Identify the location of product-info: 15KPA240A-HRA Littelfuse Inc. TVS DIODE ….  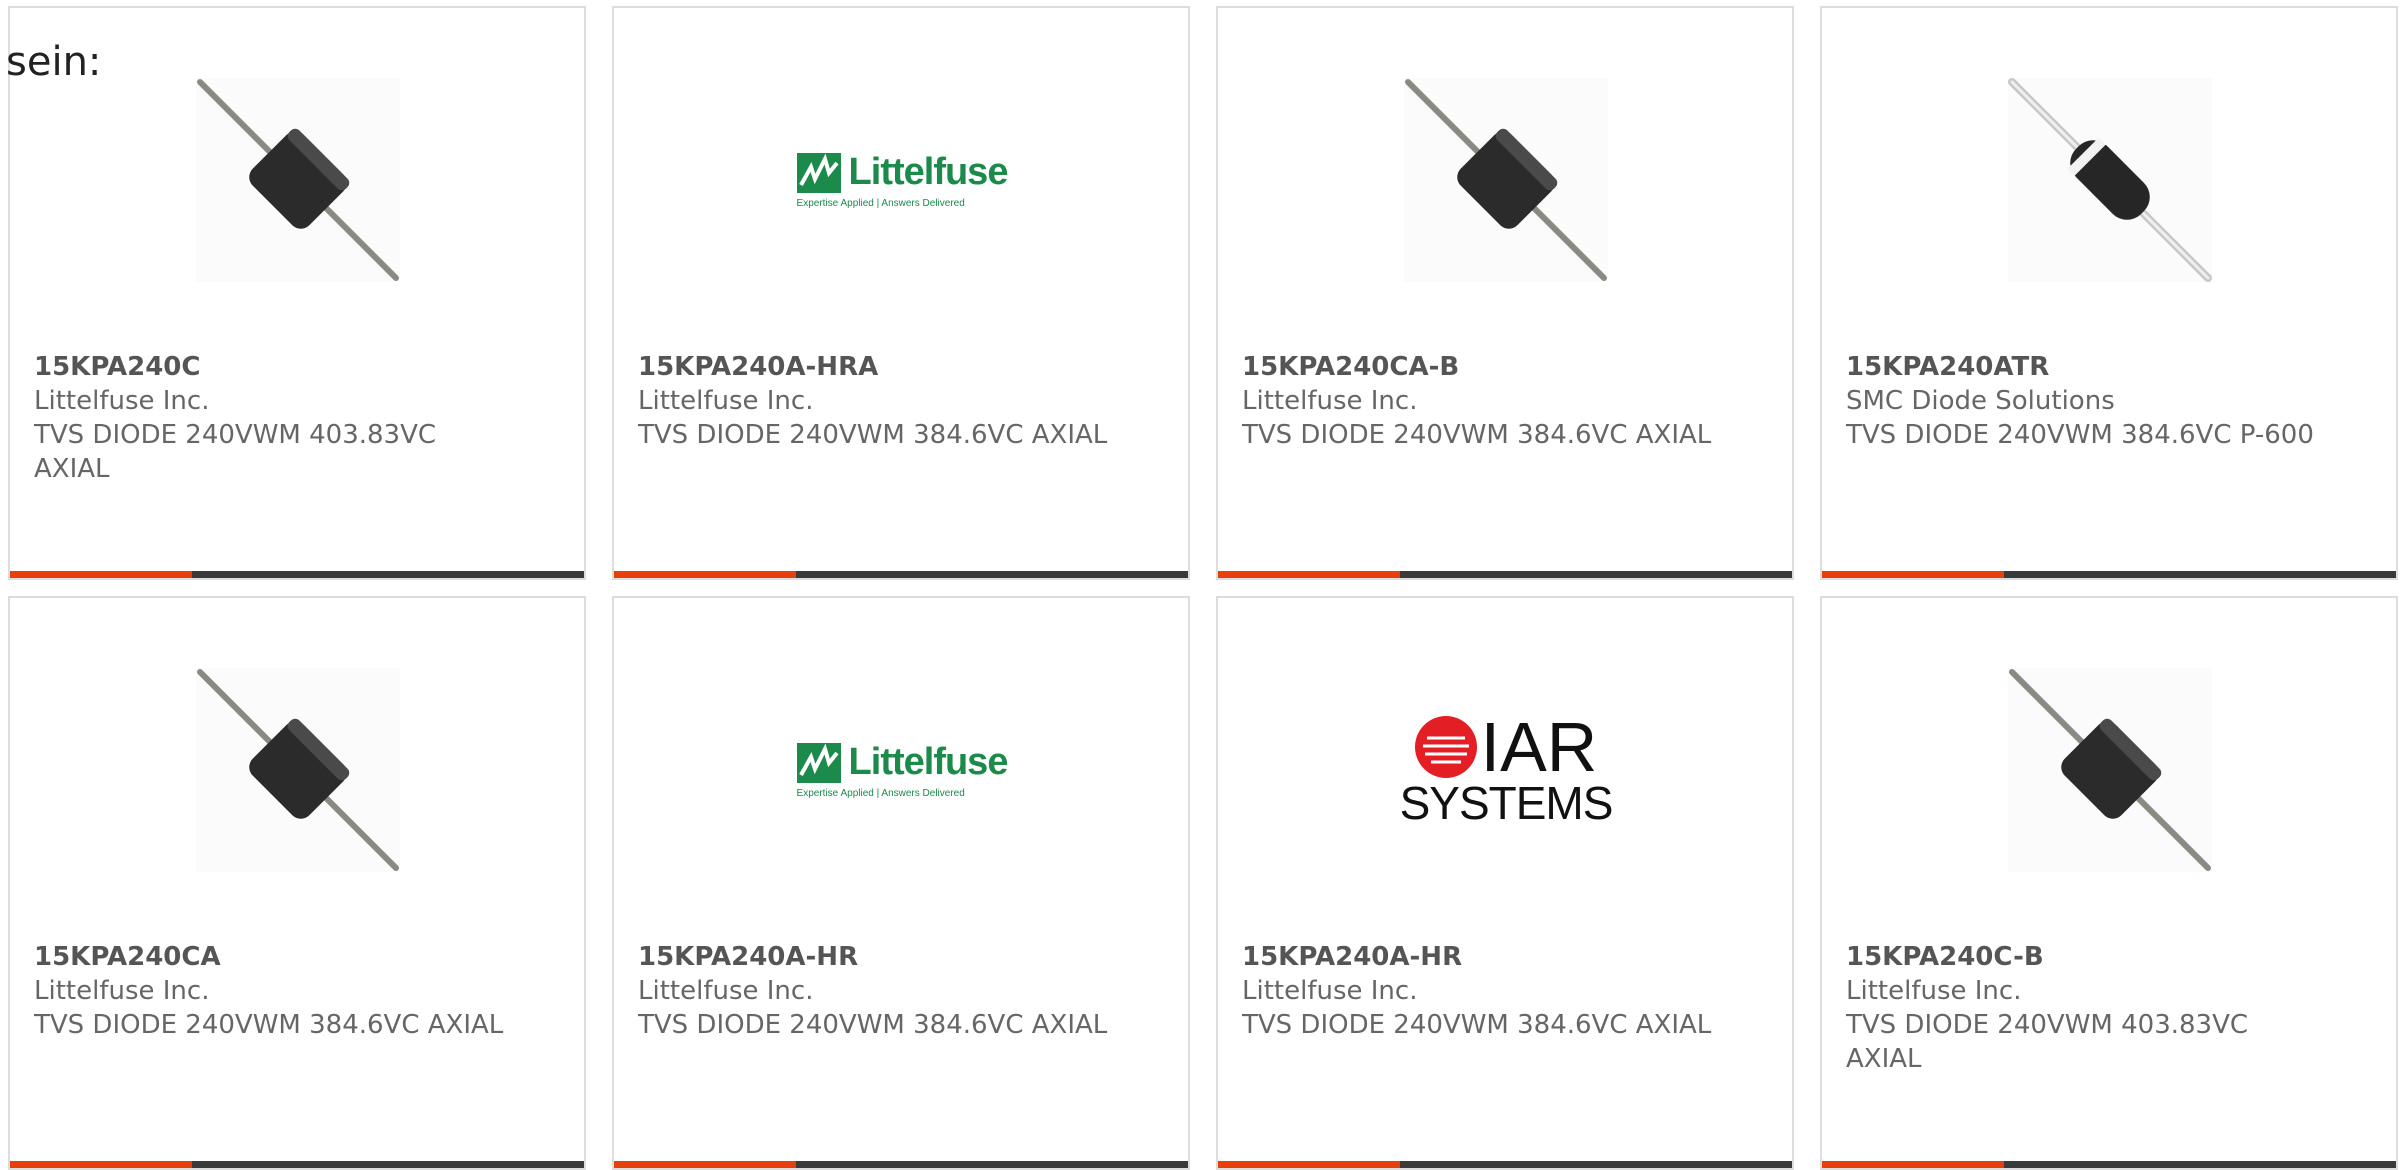
(873, 401).